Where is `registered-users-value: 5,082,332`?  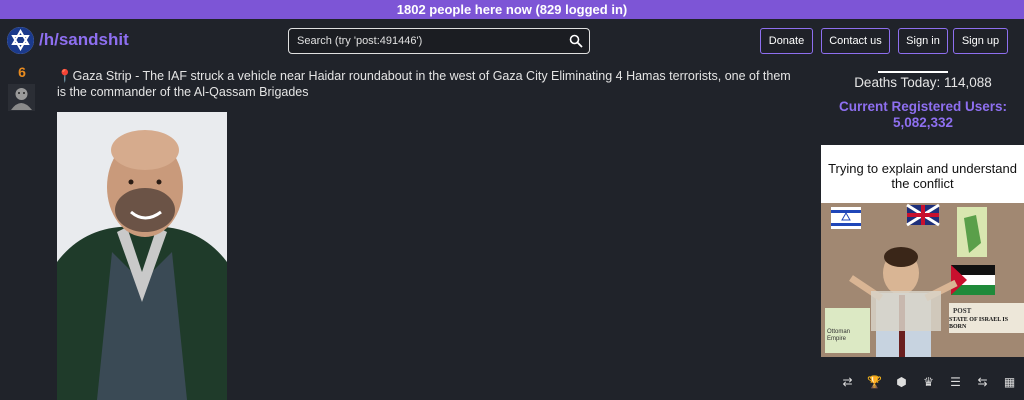
registered-users-value: 5,082,332 is located at coordinates (923, 122).